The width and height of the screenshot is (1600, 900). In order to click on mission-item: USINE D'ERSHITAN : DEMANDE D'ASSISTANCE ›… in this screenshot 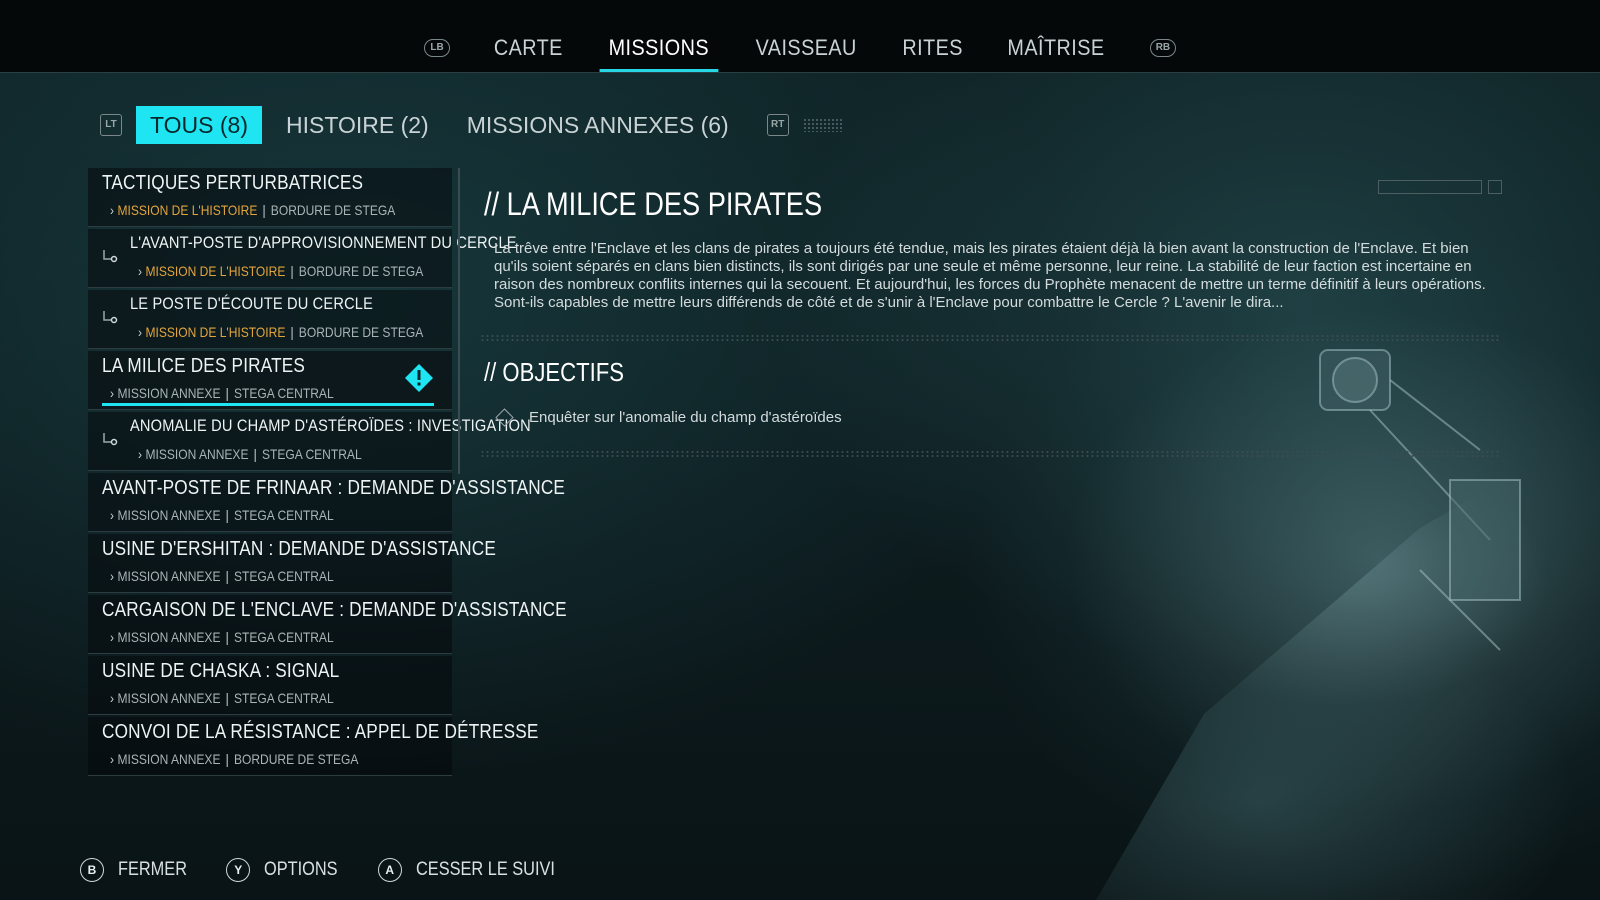, I will do `click(292, 563)`.